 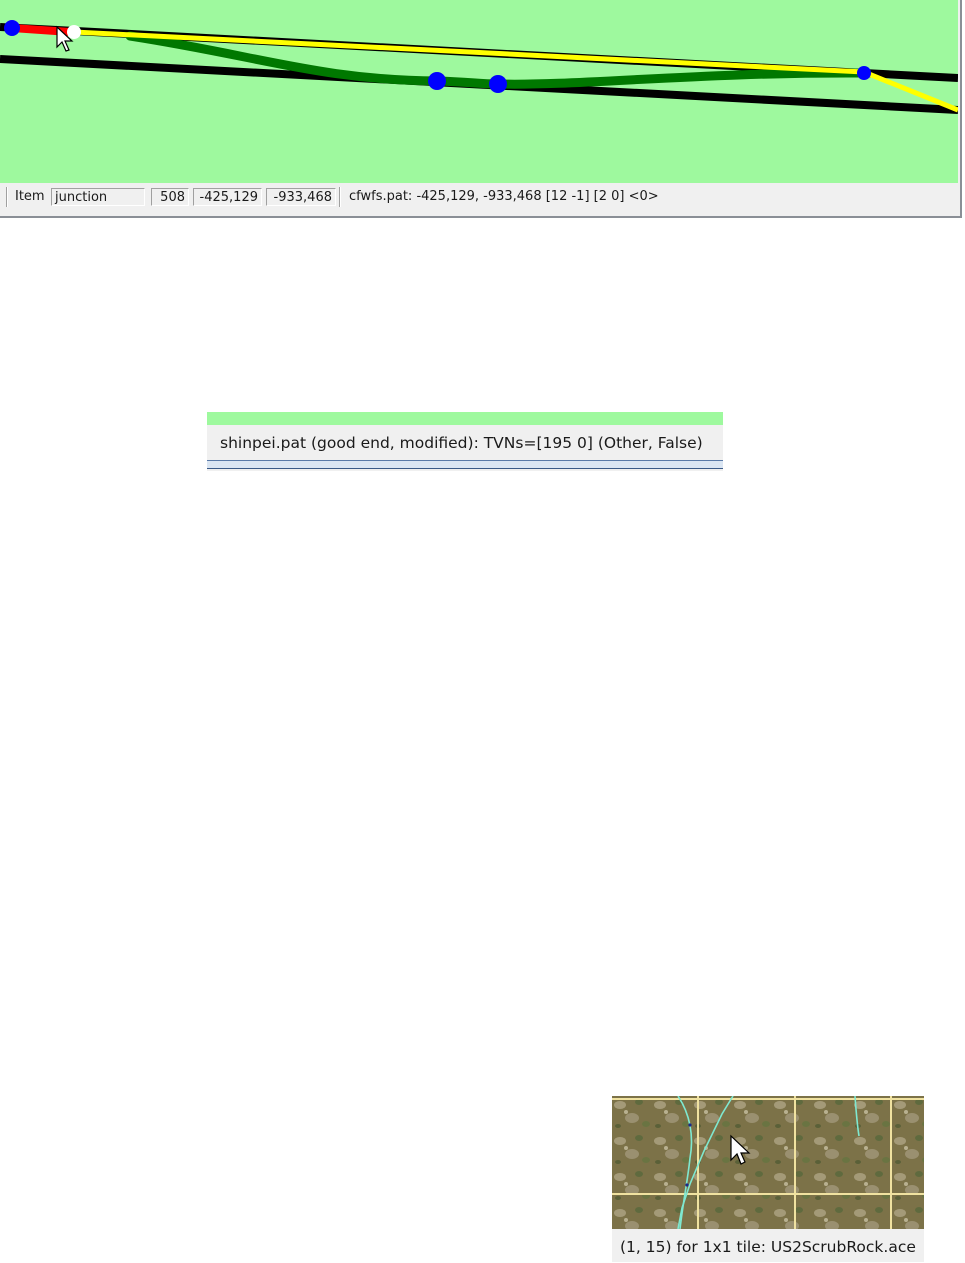 I want to click on coord-x-field: -425,129, so click(x=227, y=197).